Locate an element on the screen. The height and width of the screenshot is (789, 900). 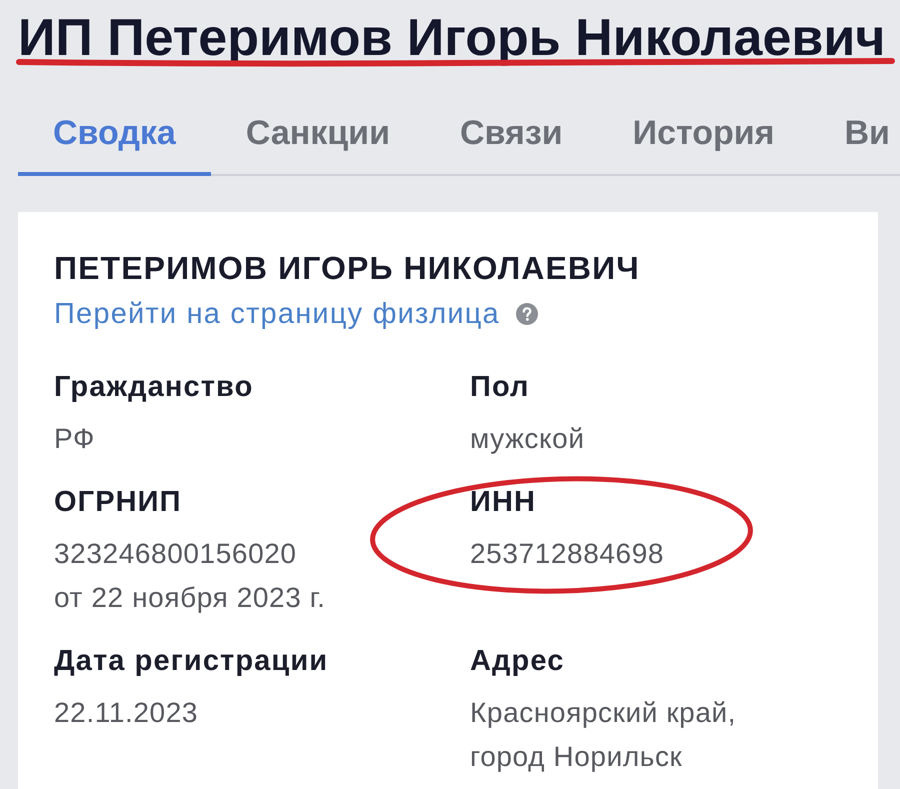
person-name: ПЕТЕРИМОВ ИГОРЬ НИКОЛАЕВИЧ is located at coordinates (347, 268).